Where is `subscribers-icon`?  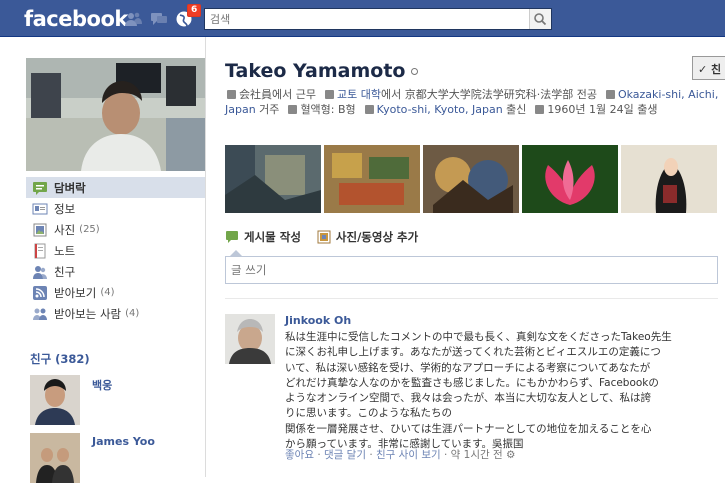 subscribers-icon is located at coordinates (40, 314).